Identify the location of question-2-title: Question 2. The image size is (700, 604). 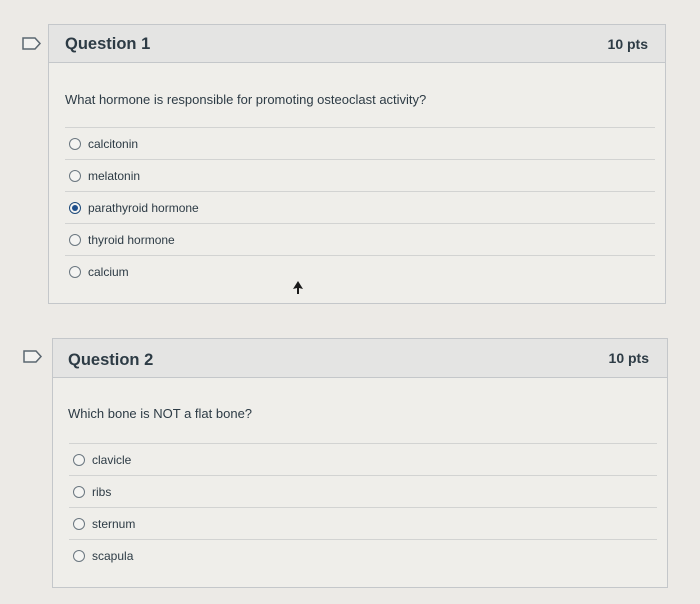
(111, 360).